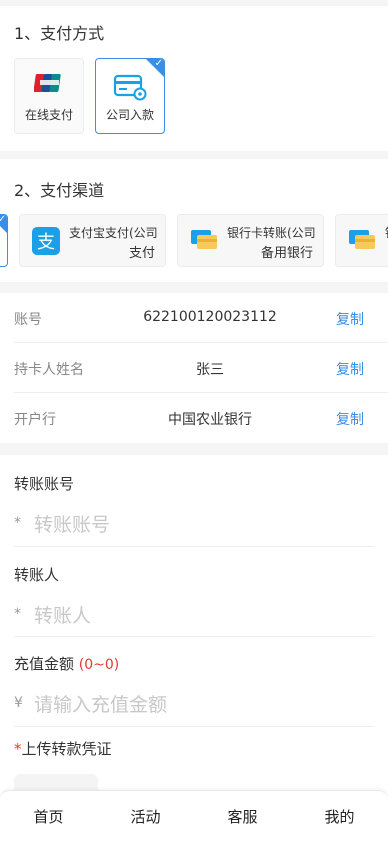 The height and width of the screenshot is (842, 388). Describe the element at coordinates (210, 370) in the screenshot. I see `row-value: 张三` at that location.